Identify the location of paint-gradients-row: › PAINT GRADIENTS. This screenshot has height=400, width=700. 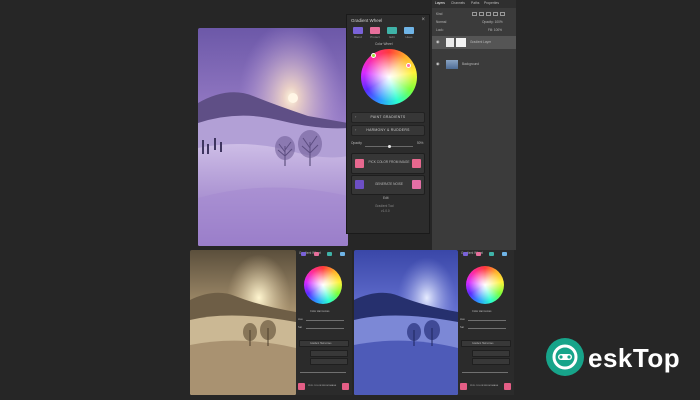
(388, 117).